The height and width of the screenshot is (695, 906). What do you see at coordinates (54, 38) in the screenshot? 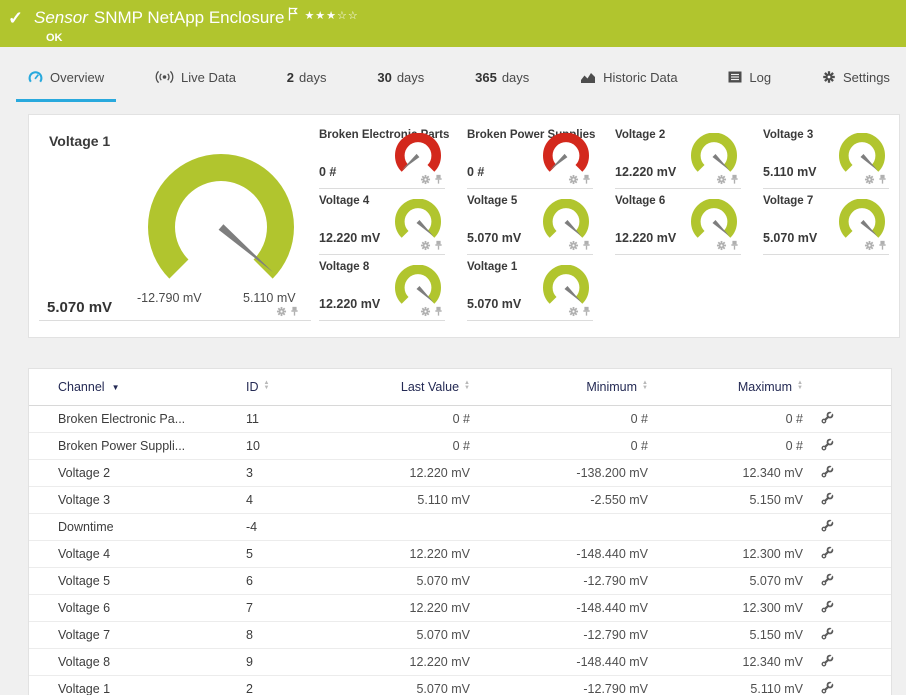
I see `sensor-status-badge: OK` at bounding box center [54, 38].